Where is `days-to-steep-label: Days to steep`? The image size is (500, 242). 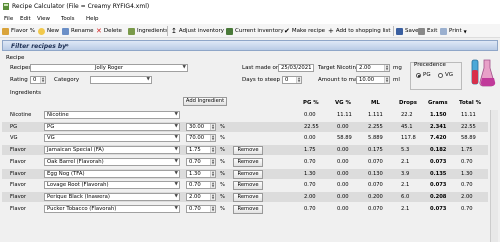 days-to-steep-label: Days to steep is located at coordinates (261, 80).